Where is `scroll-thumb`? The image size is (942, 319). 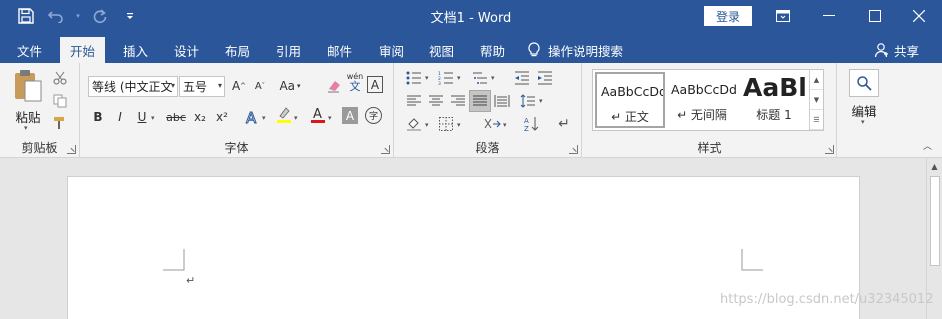
scroll-thumb is located at coordinates (935, 221).